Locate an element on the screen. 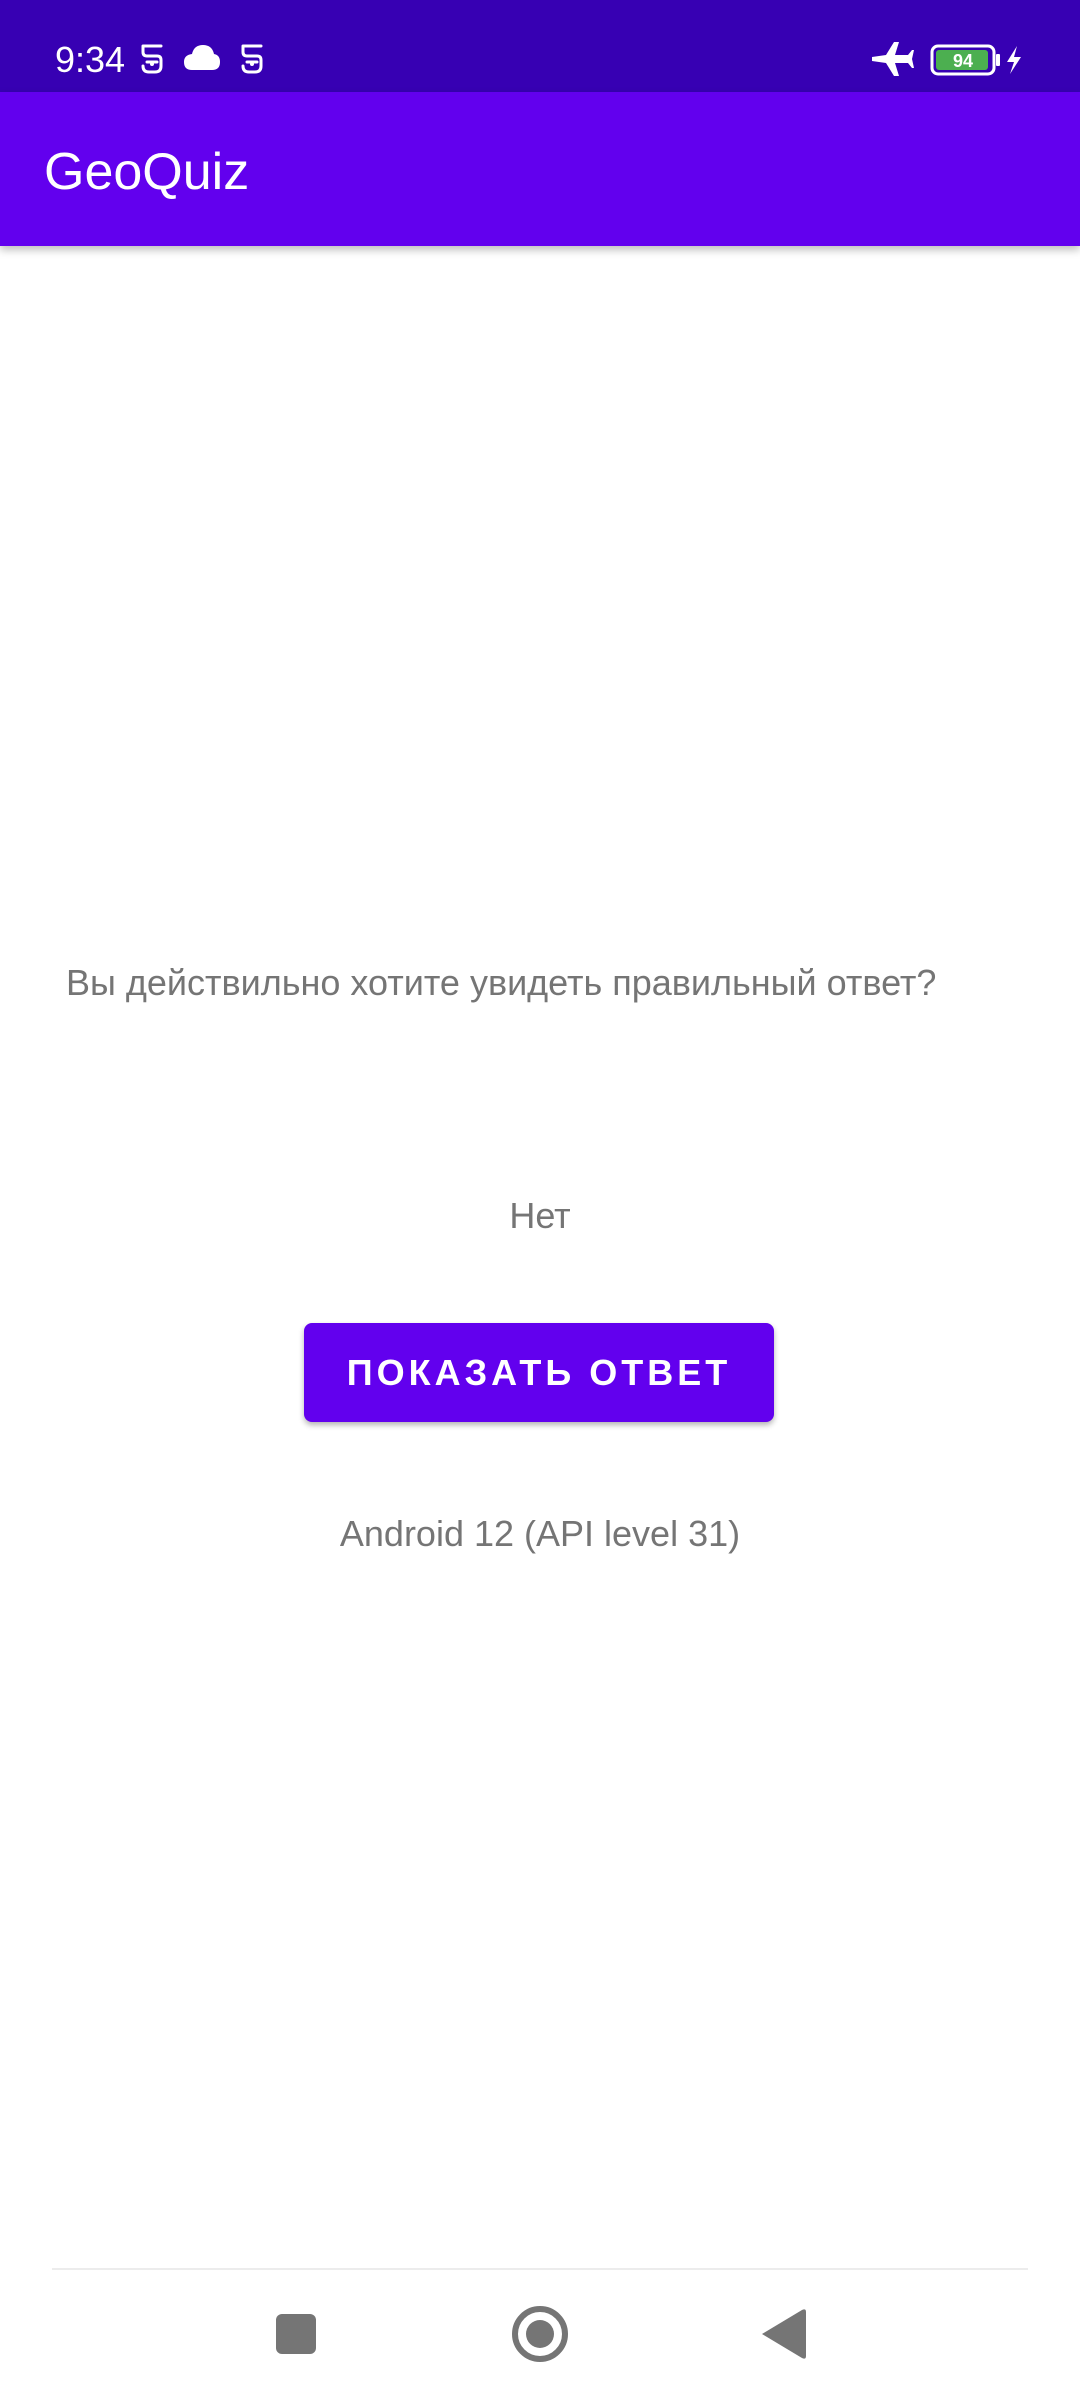 This screenshot has height=2400, width=1080. battery-level: 94 is located at coordinates (963, 61).